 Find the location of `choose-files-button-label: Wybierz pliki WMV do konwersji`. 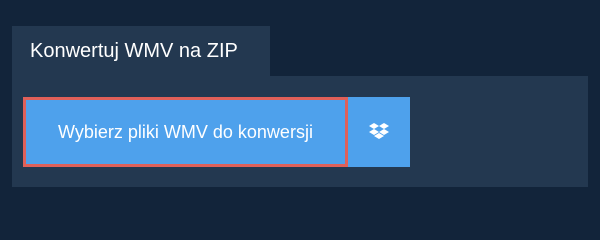

choose-files-button-label: Wybierz pliki WMV do konwersji is located at coordinates (185, 131).